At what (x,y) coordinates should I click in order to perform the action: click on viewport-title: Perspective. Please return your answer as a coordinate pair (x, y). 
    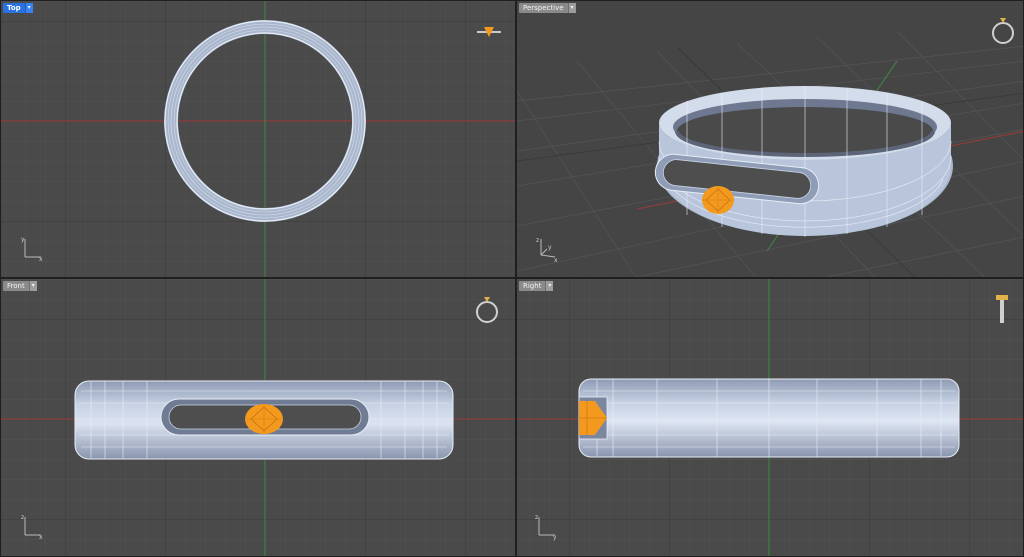
    Looking at the image, I should click on (543, 8).